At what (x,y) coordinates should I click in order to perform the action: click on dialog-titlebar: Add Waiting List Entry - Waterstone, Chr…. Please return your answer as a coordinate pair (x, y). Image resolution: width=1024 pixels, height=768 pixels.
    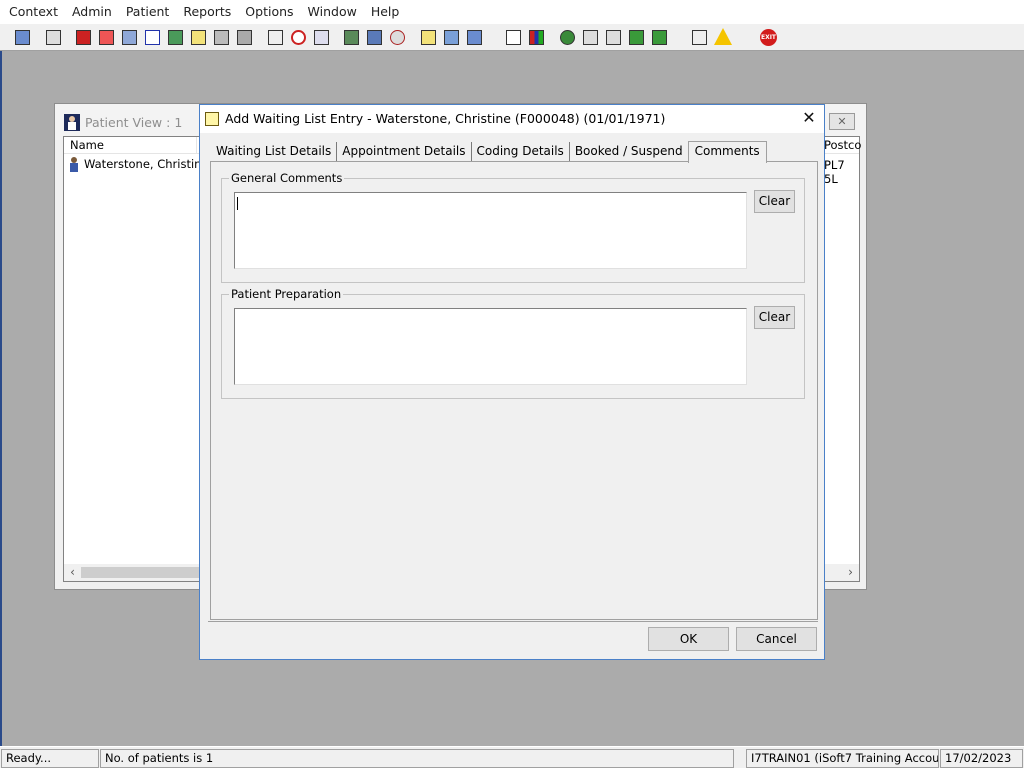
    Looking at the image, I should click on (512, 119).